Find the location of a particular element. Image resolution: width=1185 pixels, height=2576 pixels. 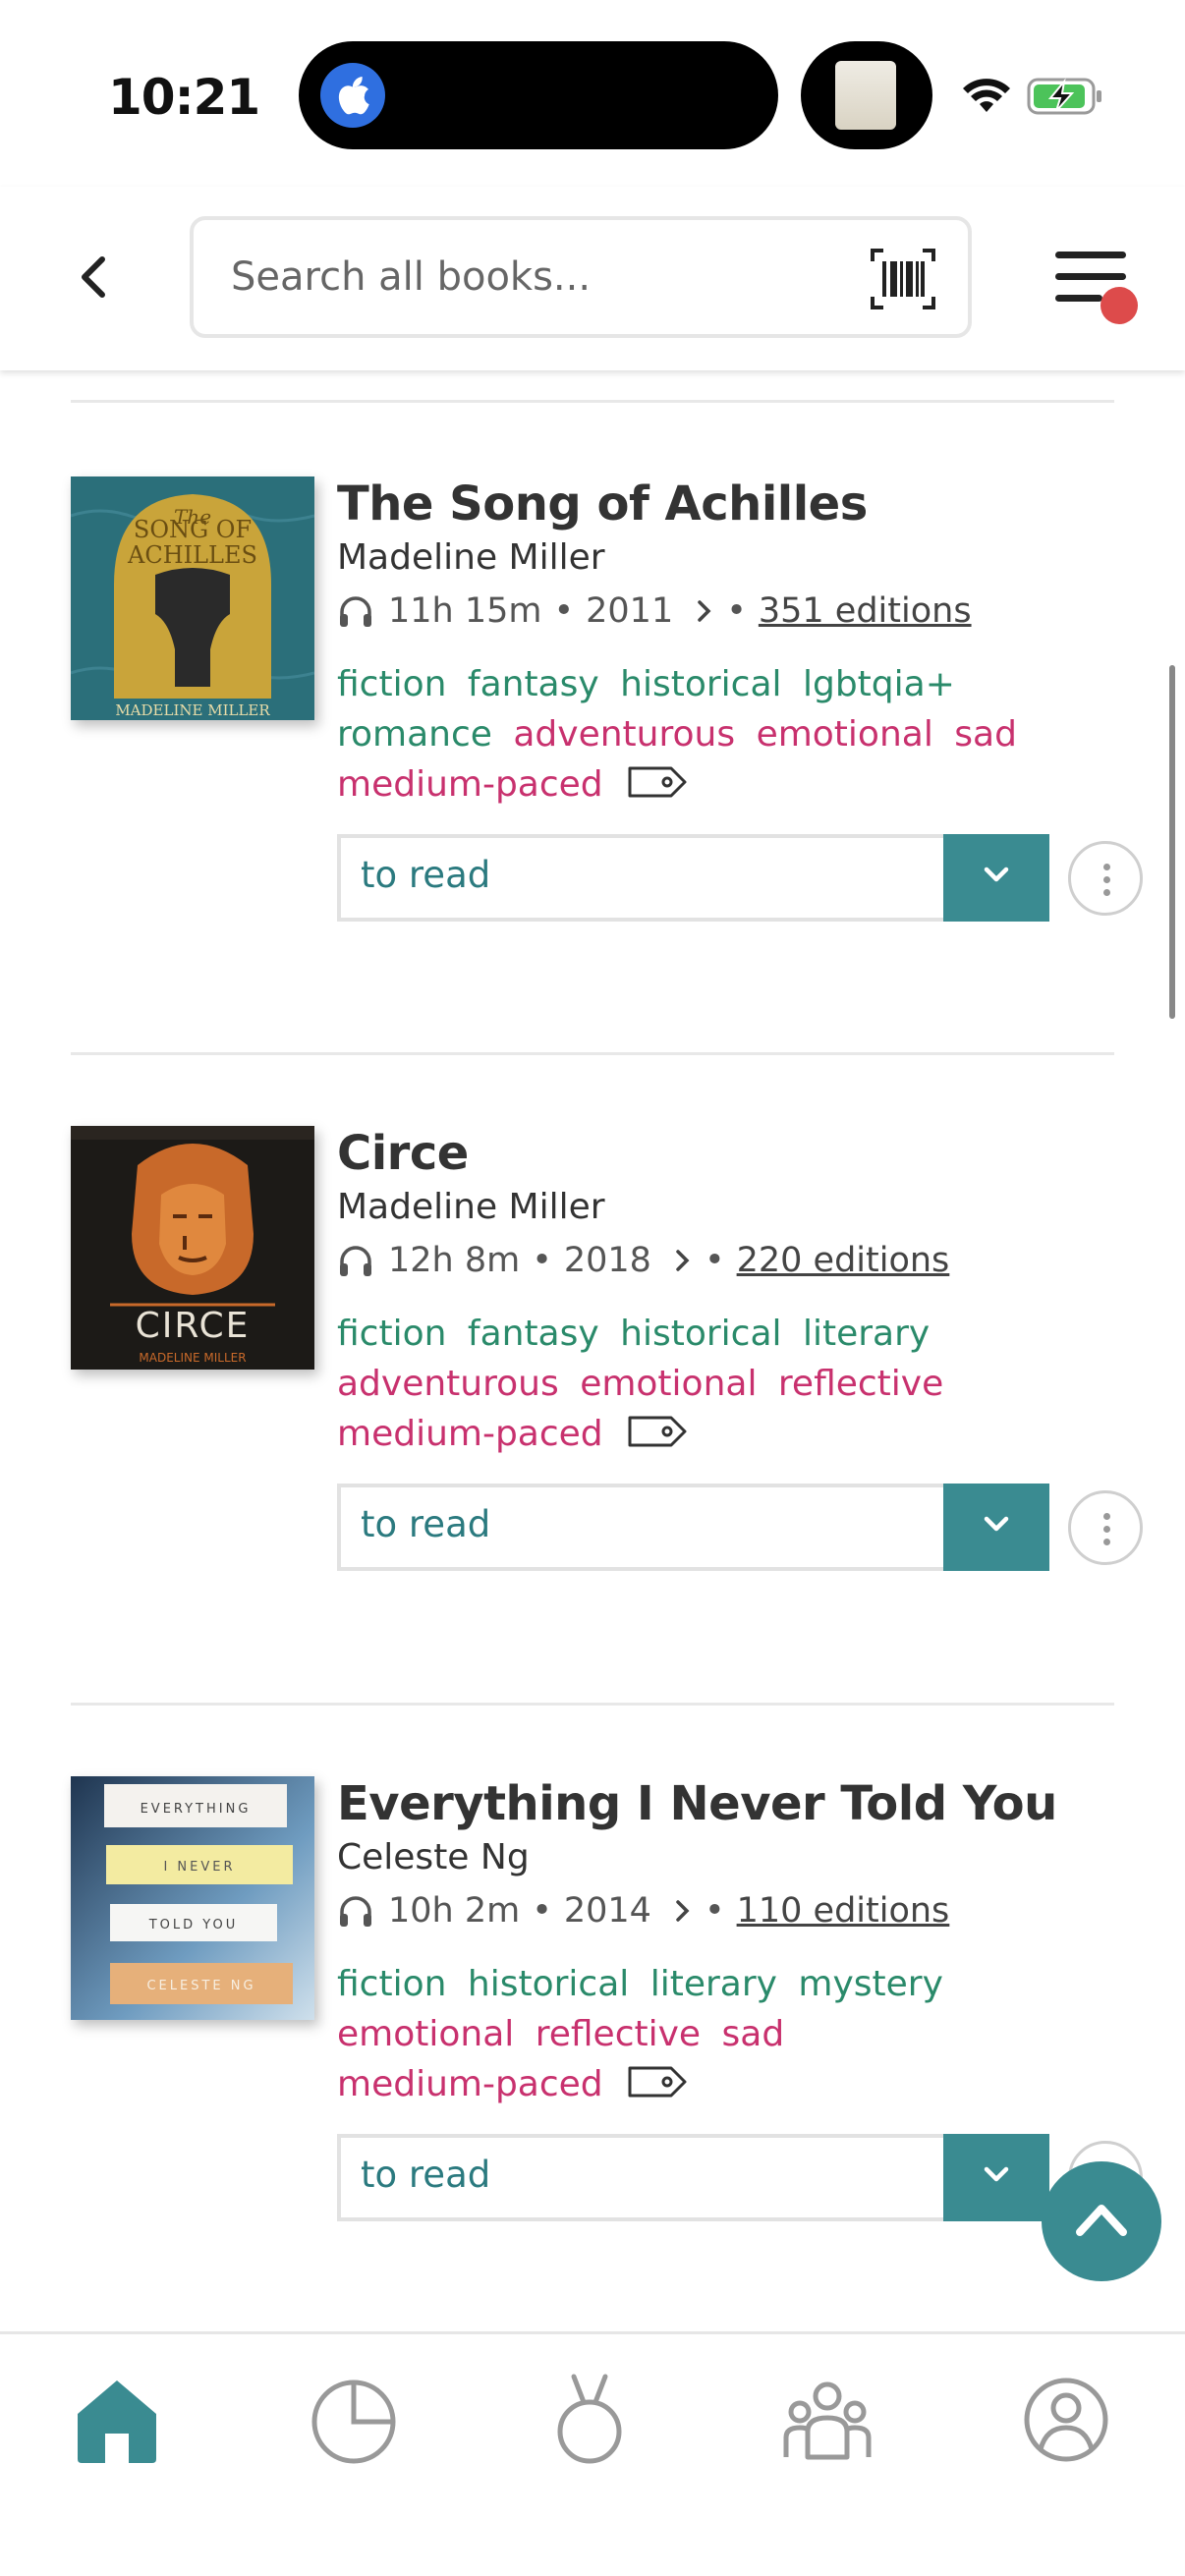

cover-line-3: TOLD YOU is located at coordinates (194, 1925).